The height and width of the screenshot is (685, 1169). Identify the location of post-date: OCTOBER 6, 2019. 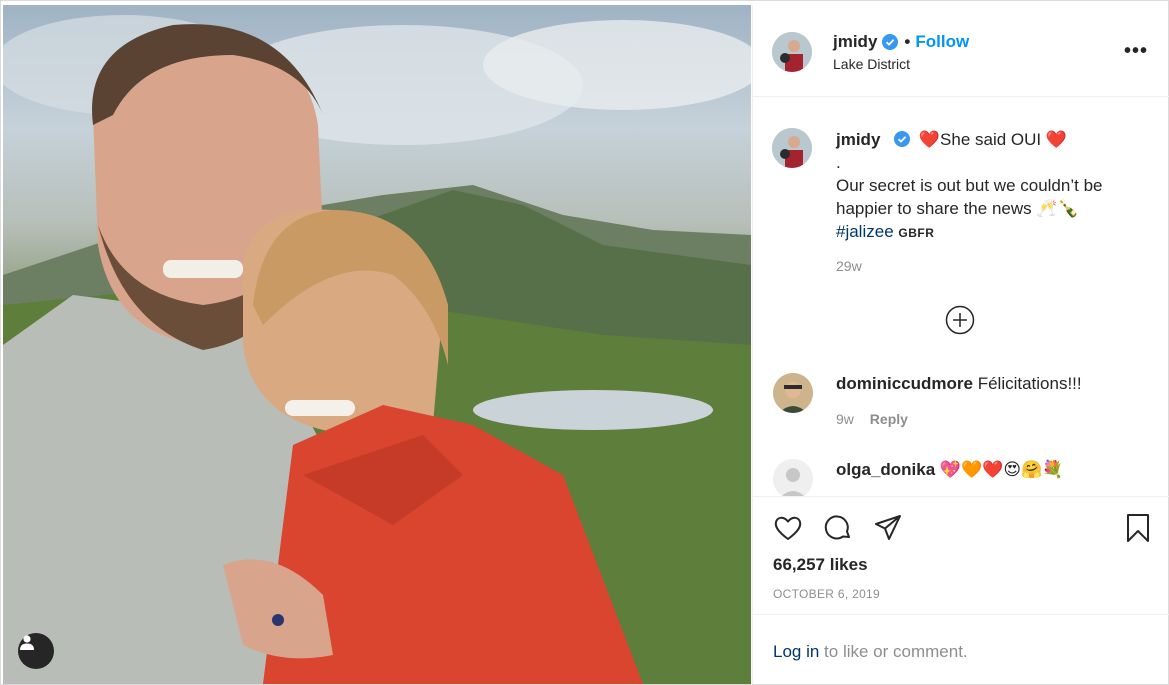
(826, 594).